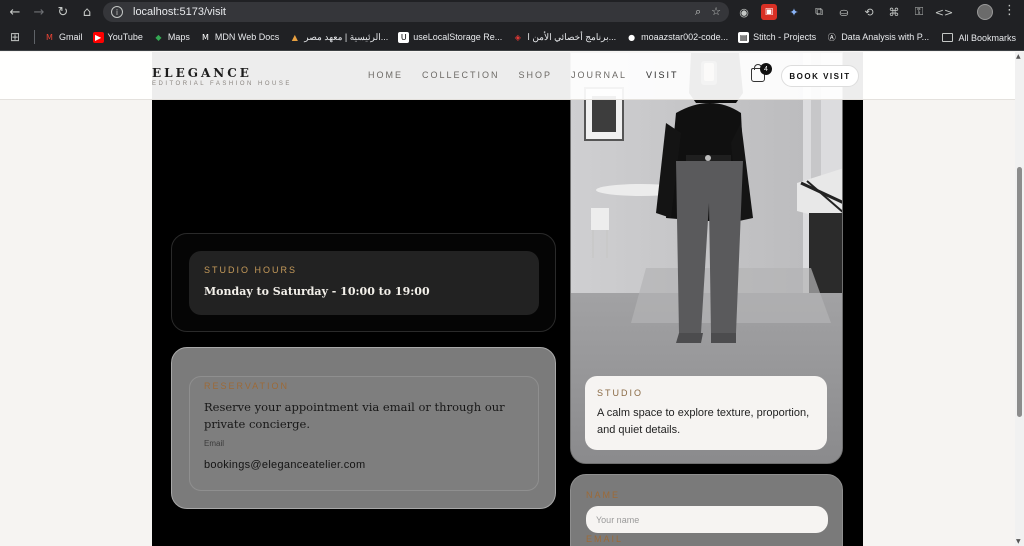 This screenshot has width=1024, height=546. Describe the element at coordinates (744, 12) in the screenshot. I see `extension-shield-icon: ◉` at that location.